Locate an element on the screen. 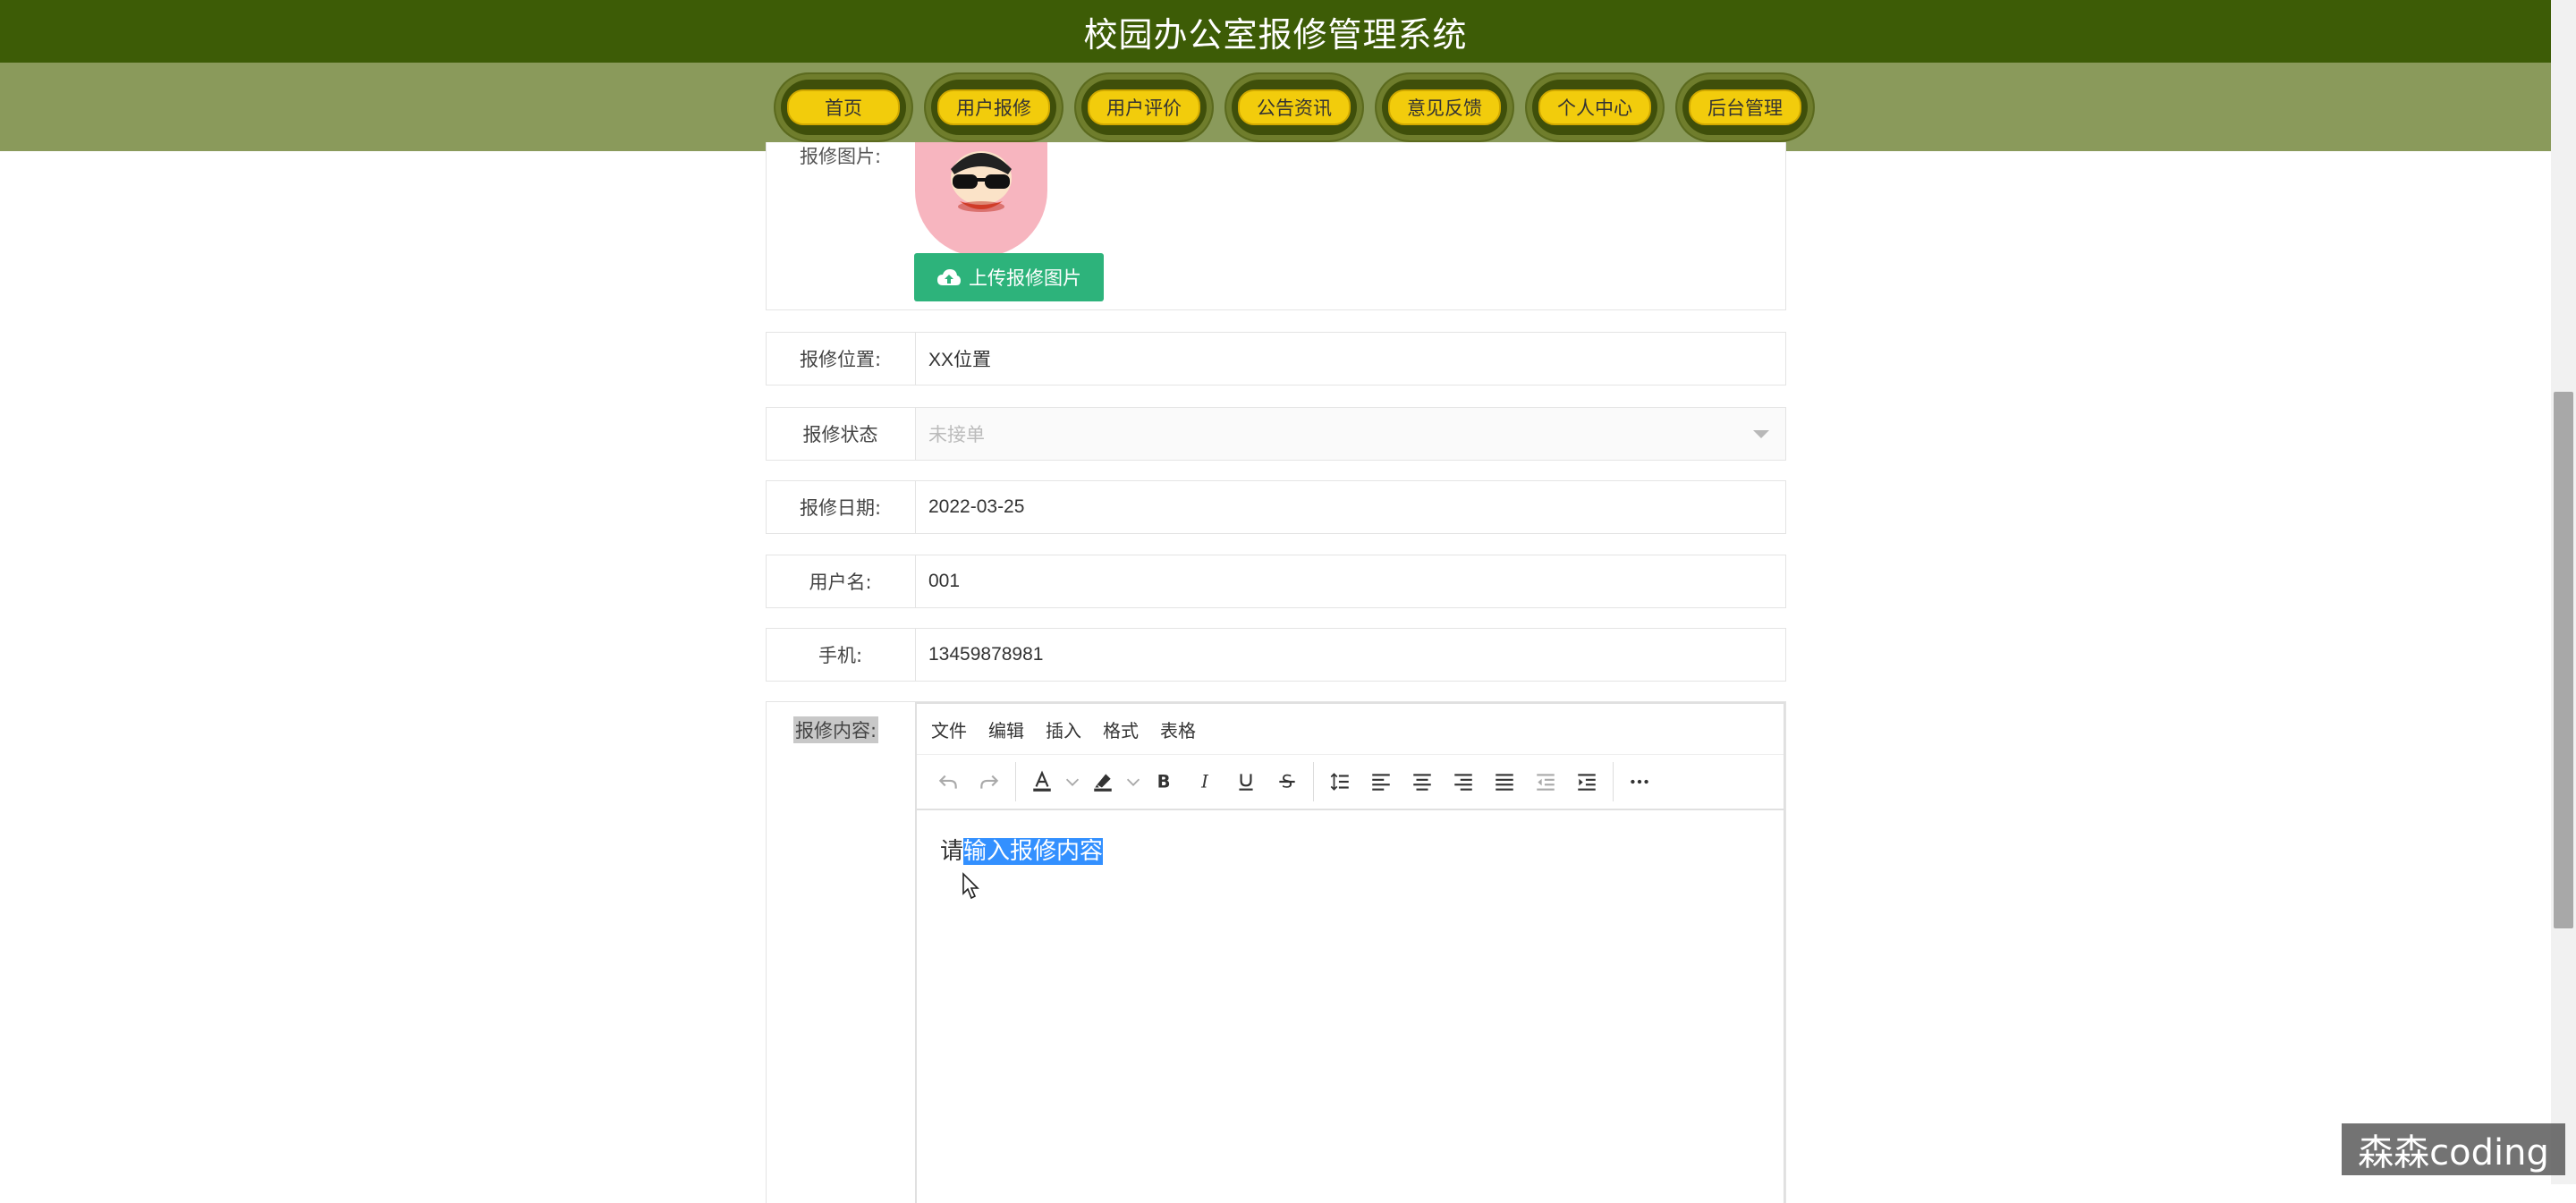 This screenshot has height=1203, width=2576. undo-icon is located at coordinates (948, 781).